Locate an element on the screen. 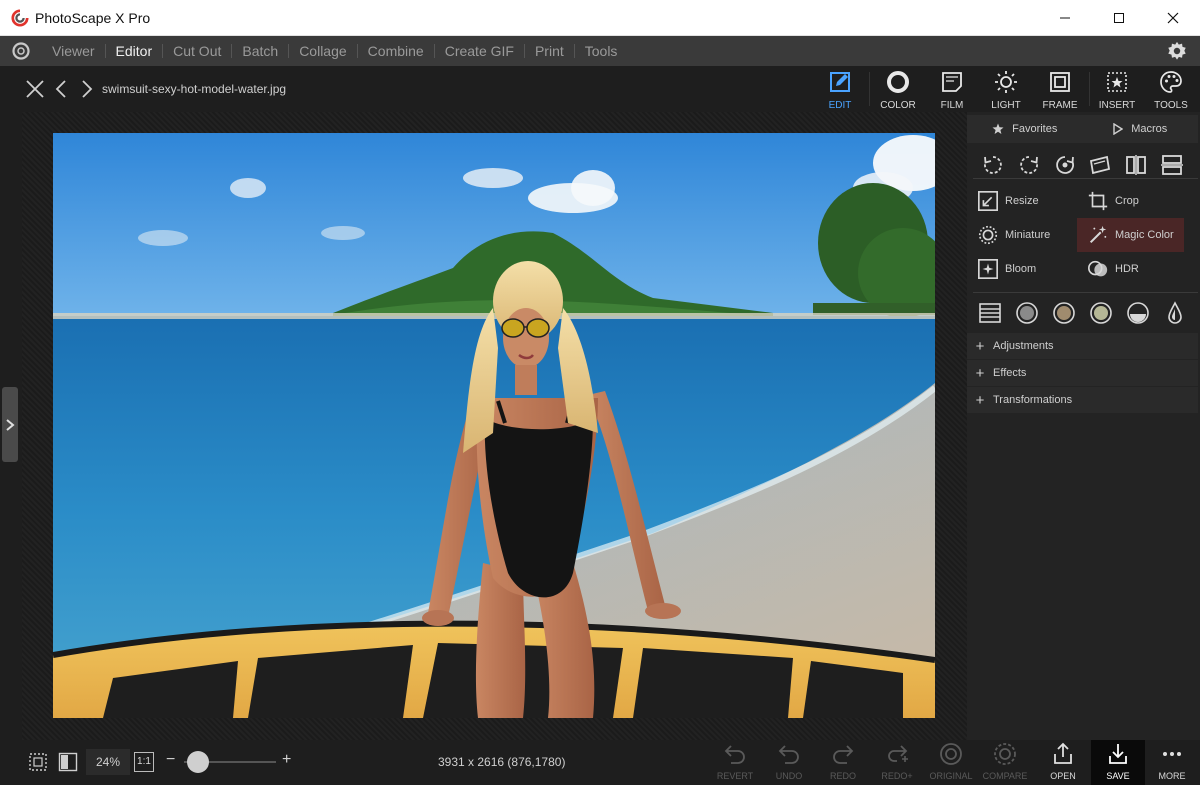  close-window-button is located at coordinates (1173, 18).